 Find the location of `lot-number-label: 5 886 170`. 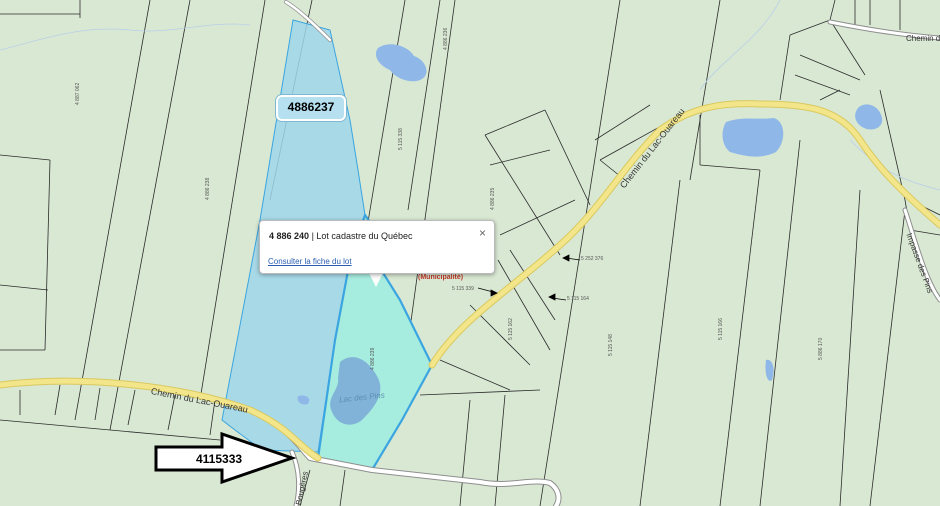

lot-number-label: 5 886 170 is located at coordinates (821, 348).